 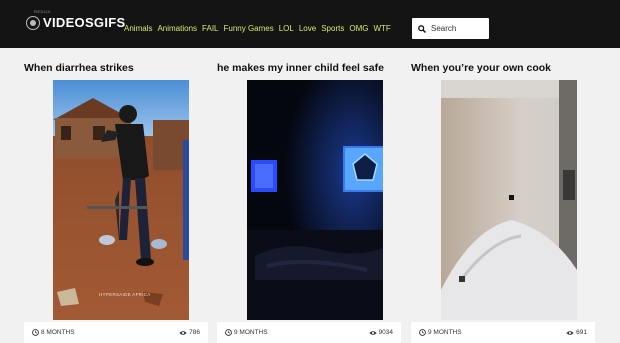 What do you see at coordinates (307, 28) in the screenshot?
I see `nav-link-love: Love` at bounding box center [307, 28].